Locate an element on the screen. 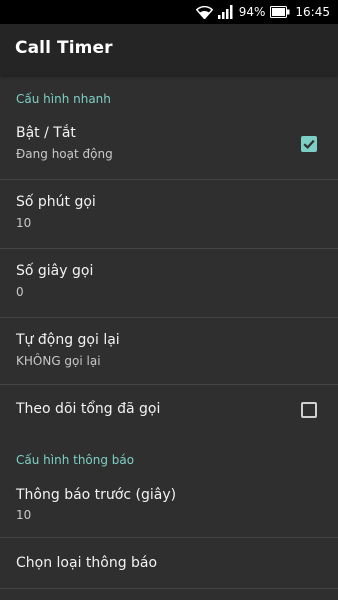 This screenshot has width=338, height=600. setting-title: Tự động gọi lại is located at coordinates (68, 340).